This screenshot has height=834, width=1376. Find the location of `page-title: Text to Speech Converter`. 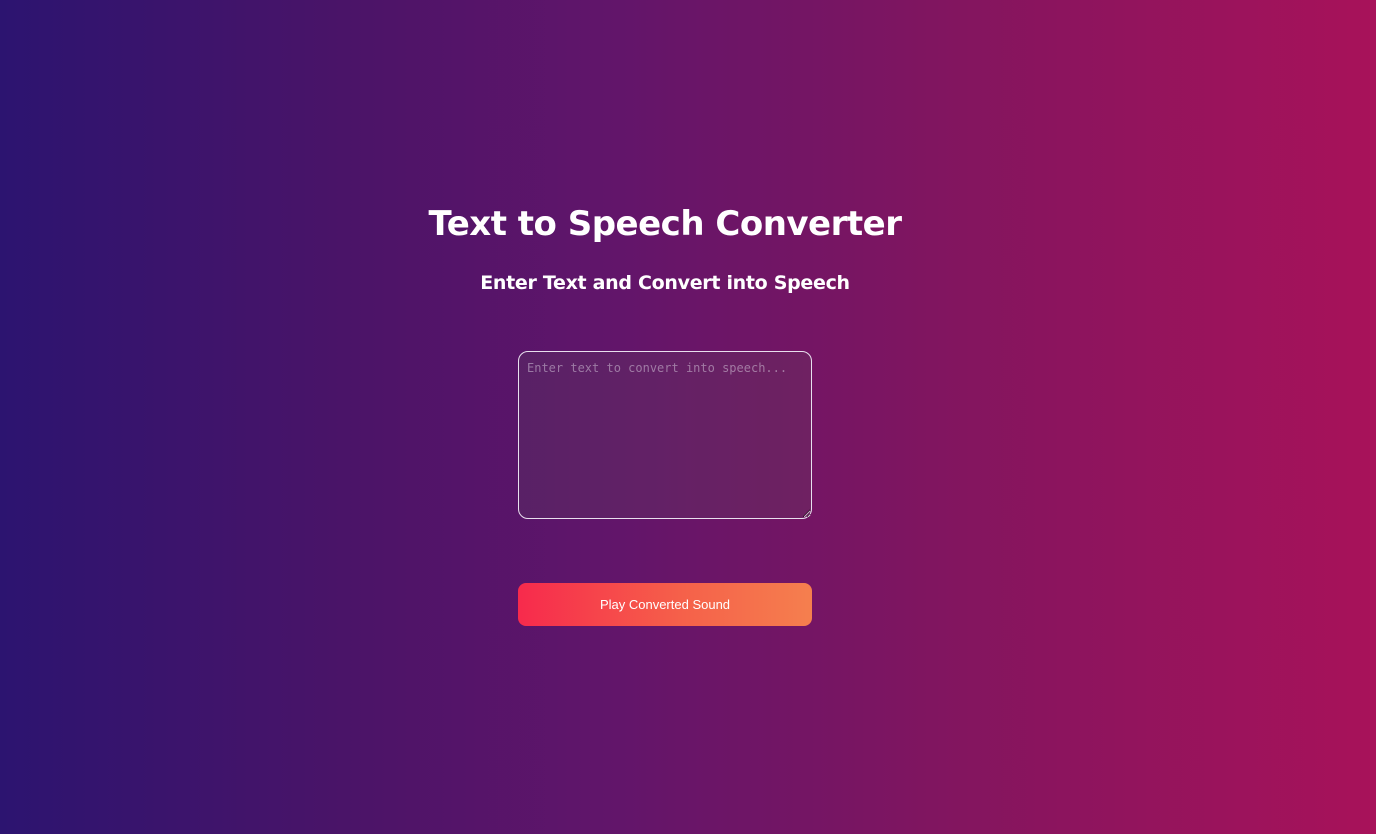

page-title: Text to Speech Converter is located at coordinates (665, 224).